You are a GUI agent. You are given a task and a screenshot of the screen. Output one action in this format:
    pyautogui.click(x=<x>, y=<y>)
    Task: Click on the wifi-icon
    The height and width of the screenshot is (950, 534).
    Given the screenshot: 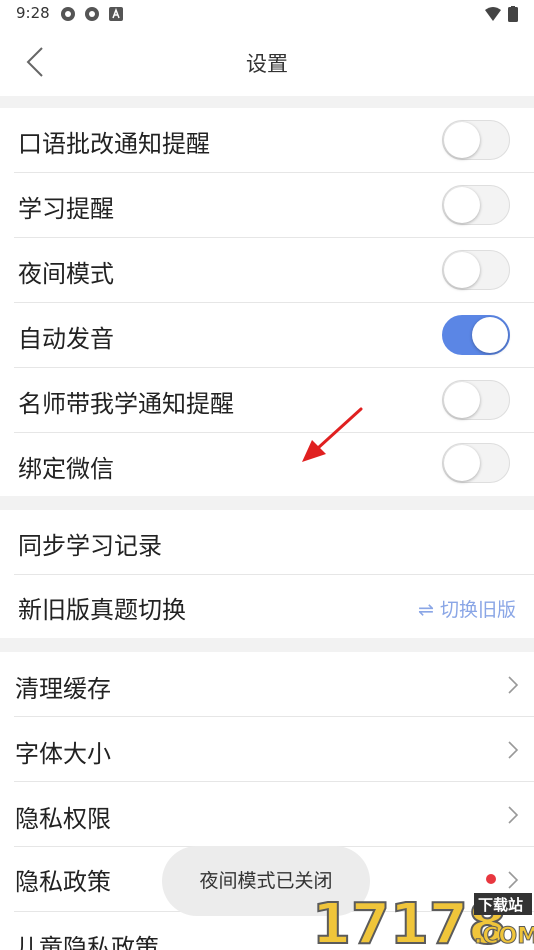 What is the action you would take?
    pyautogui.click(x=493, y=14)
    